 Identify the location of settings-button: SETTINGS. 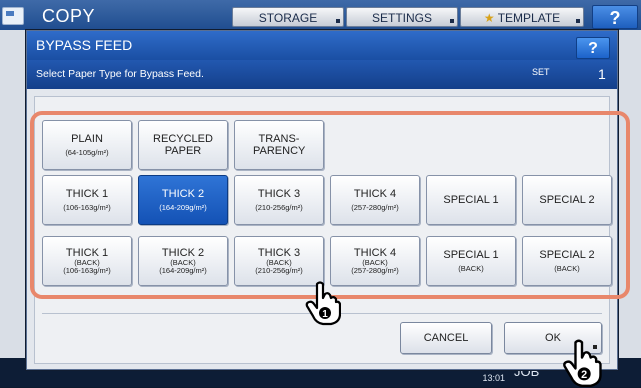
(402, 17).